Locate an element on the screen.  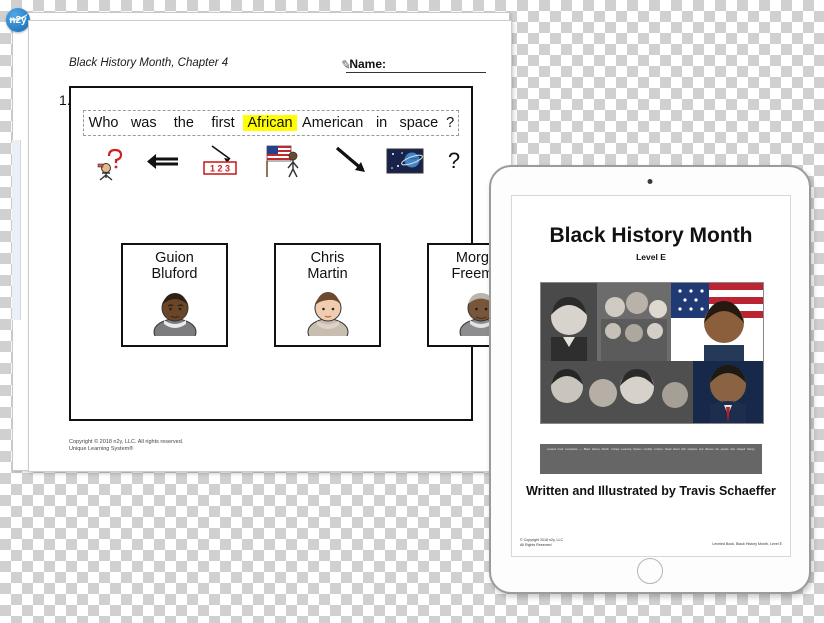
question-number: 1. is located at coordinates (65, 100).